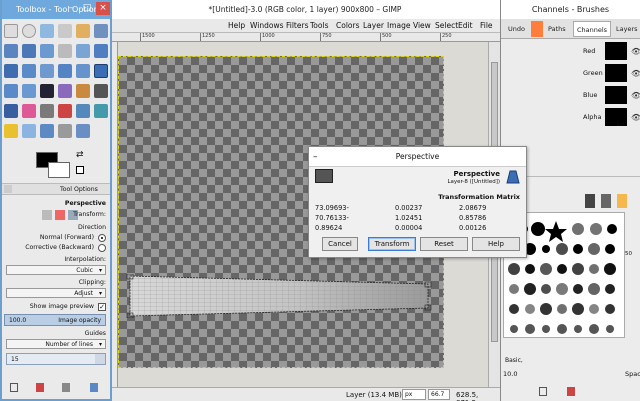 Image resolution: width=640 pixels, height=401 pixels. I want to click on pencil-icon, so click(101, 91).